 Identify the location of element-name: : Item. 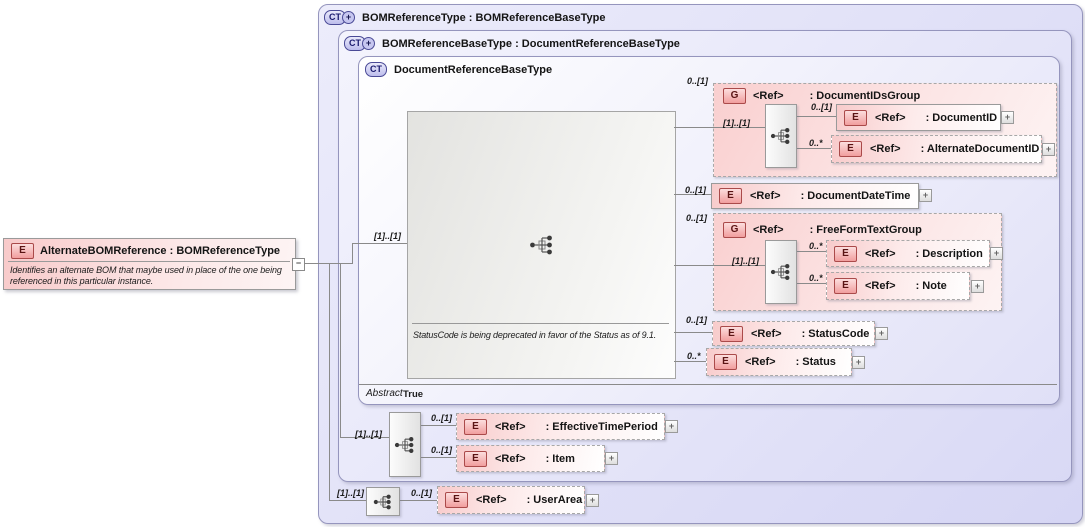
(560, 458).